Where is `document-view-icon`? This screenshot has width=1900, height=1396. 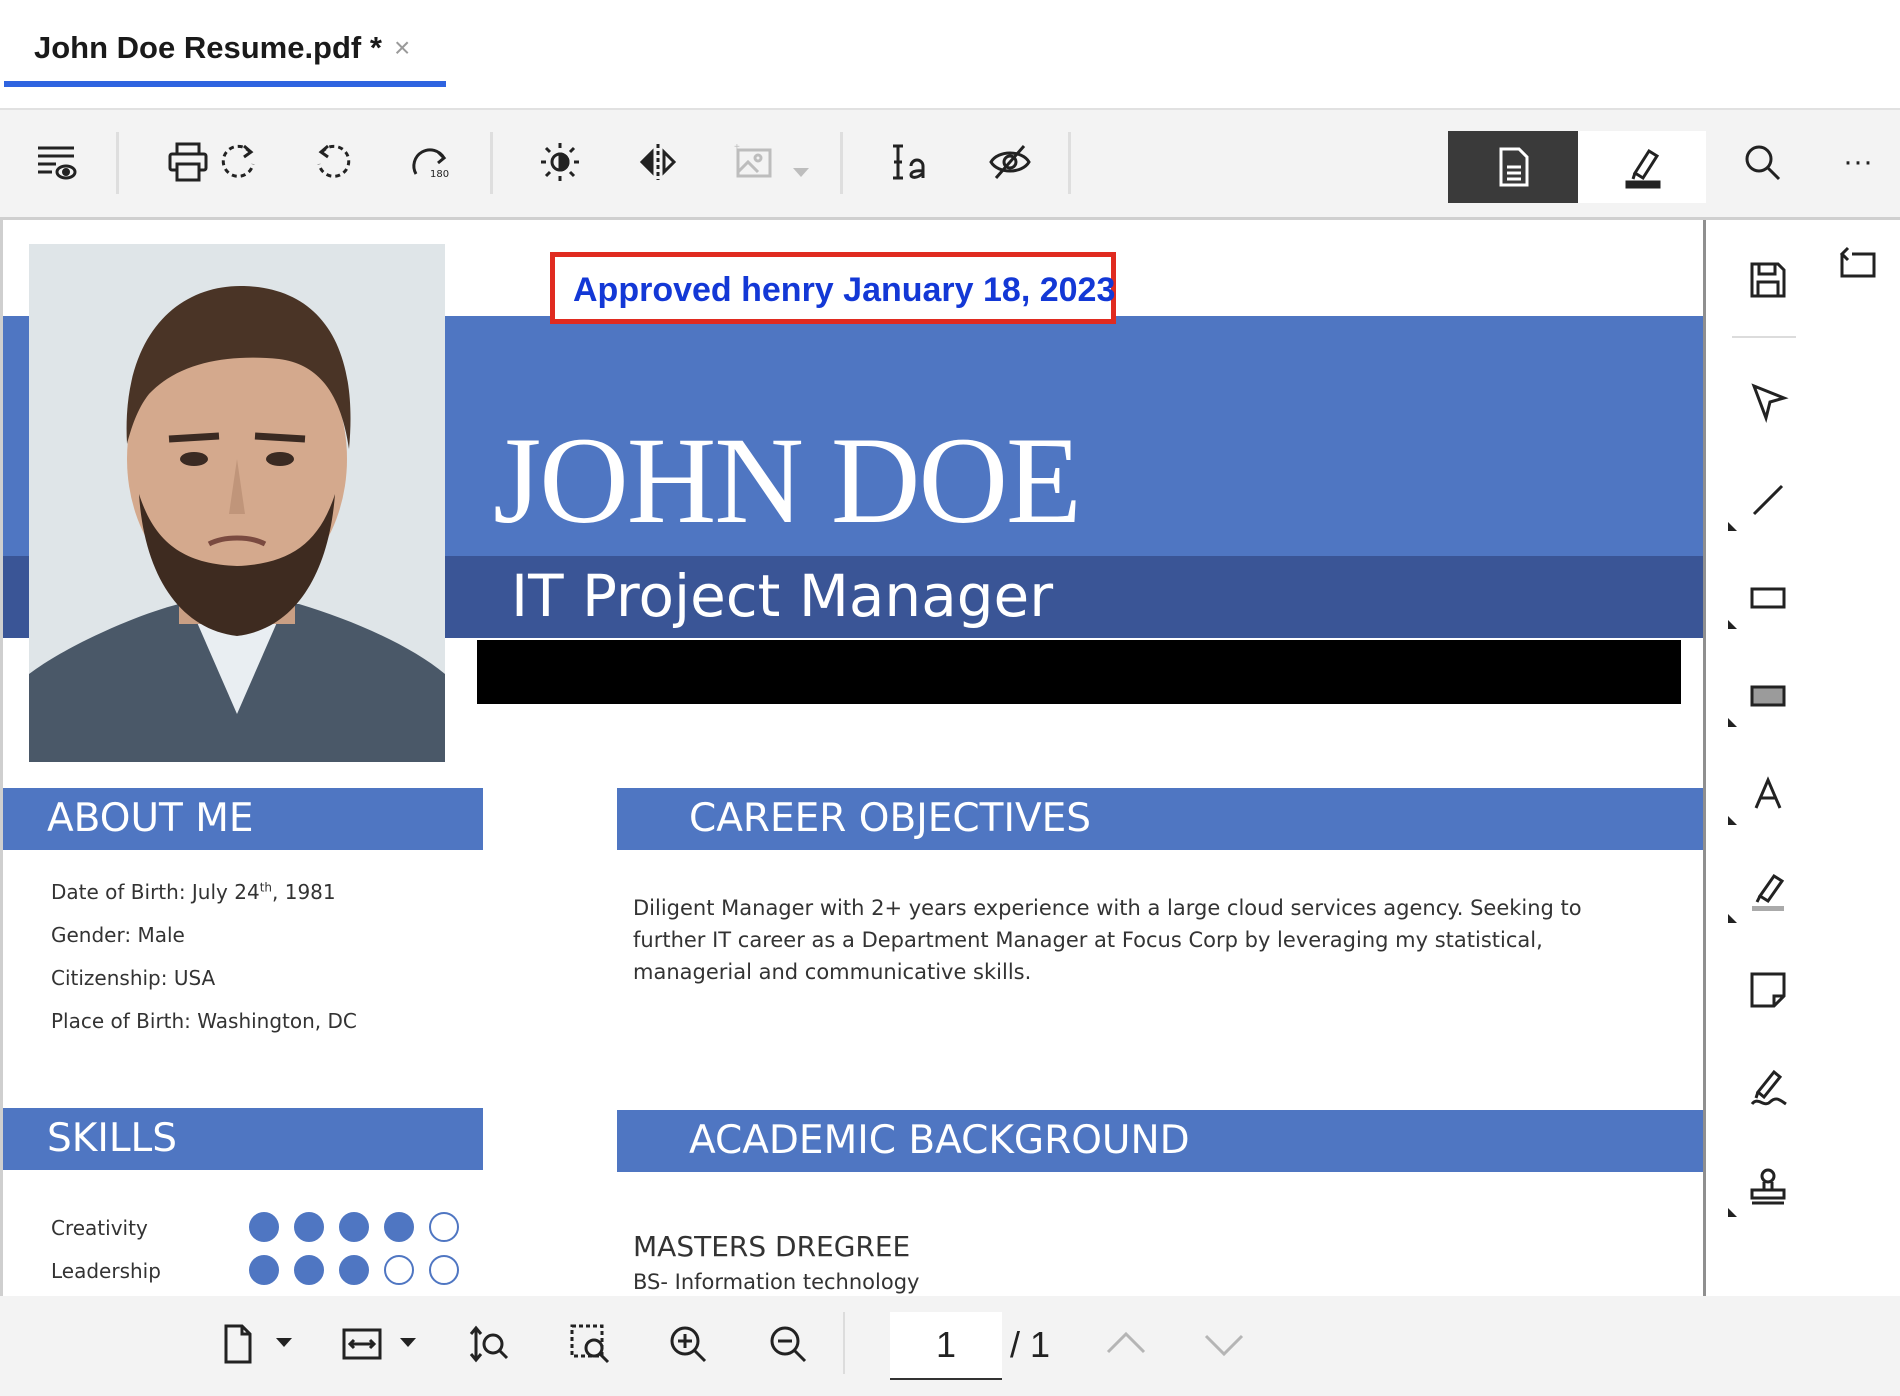 document-view-icon is located at coordinates (1514, 167).